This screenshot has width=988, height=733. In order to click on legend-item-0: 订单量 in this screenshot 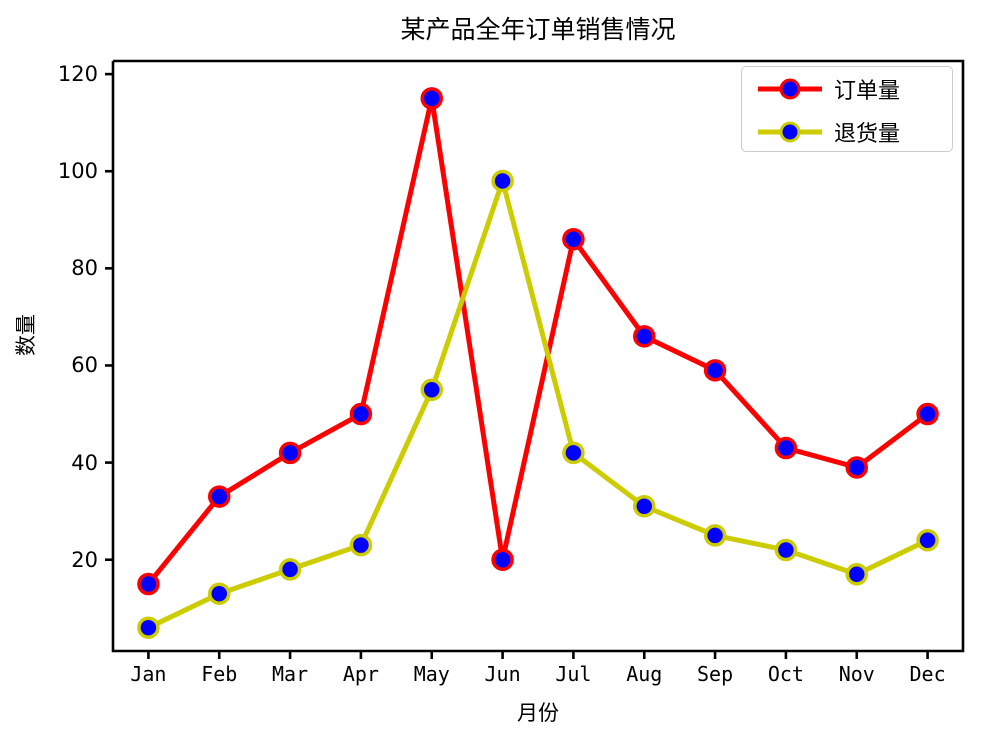, I will do `click(847, 88)`.